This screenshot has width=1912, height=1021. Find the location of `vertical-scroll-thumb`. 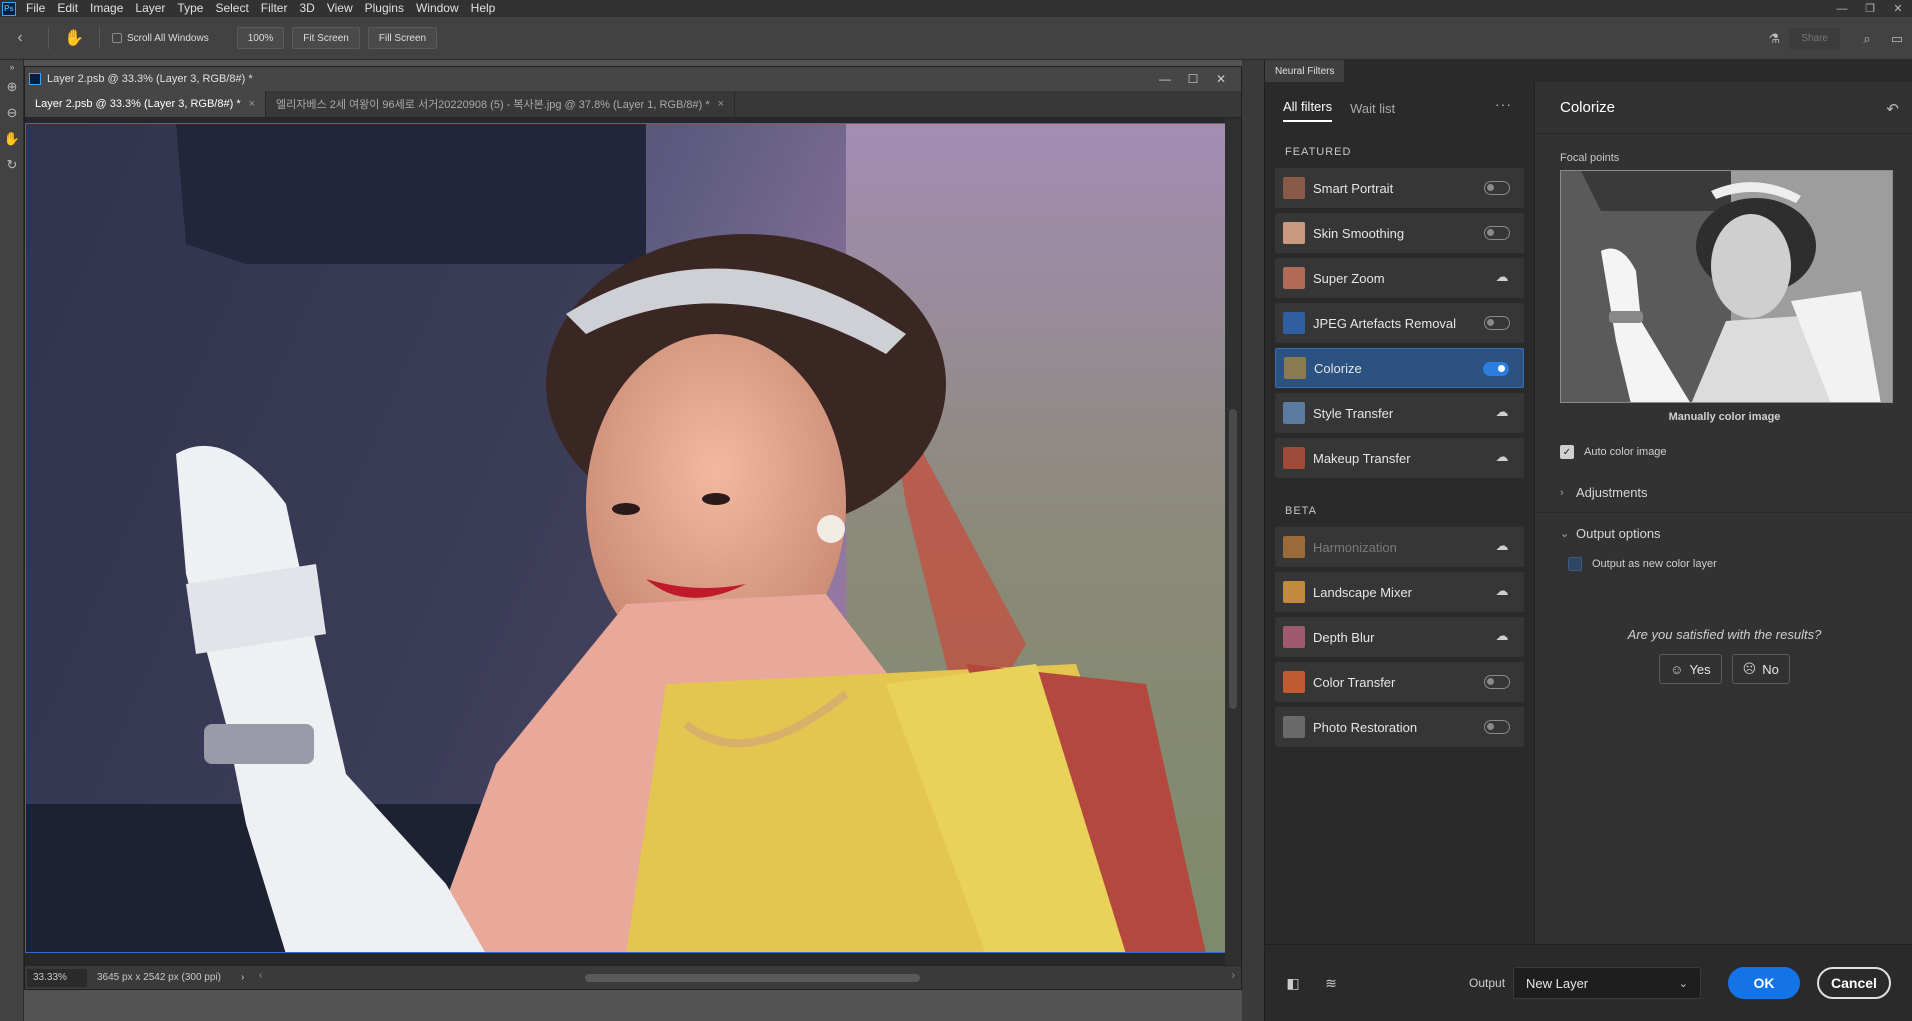

vertical-scroll-thumb is located at coordinates (1233, 559).